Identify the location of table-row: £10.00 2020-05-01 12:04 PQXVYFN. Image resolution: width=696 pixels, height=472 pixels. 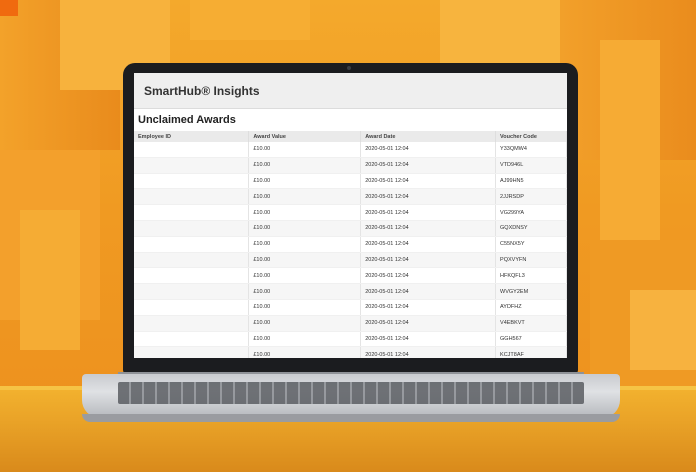
(350, 260).